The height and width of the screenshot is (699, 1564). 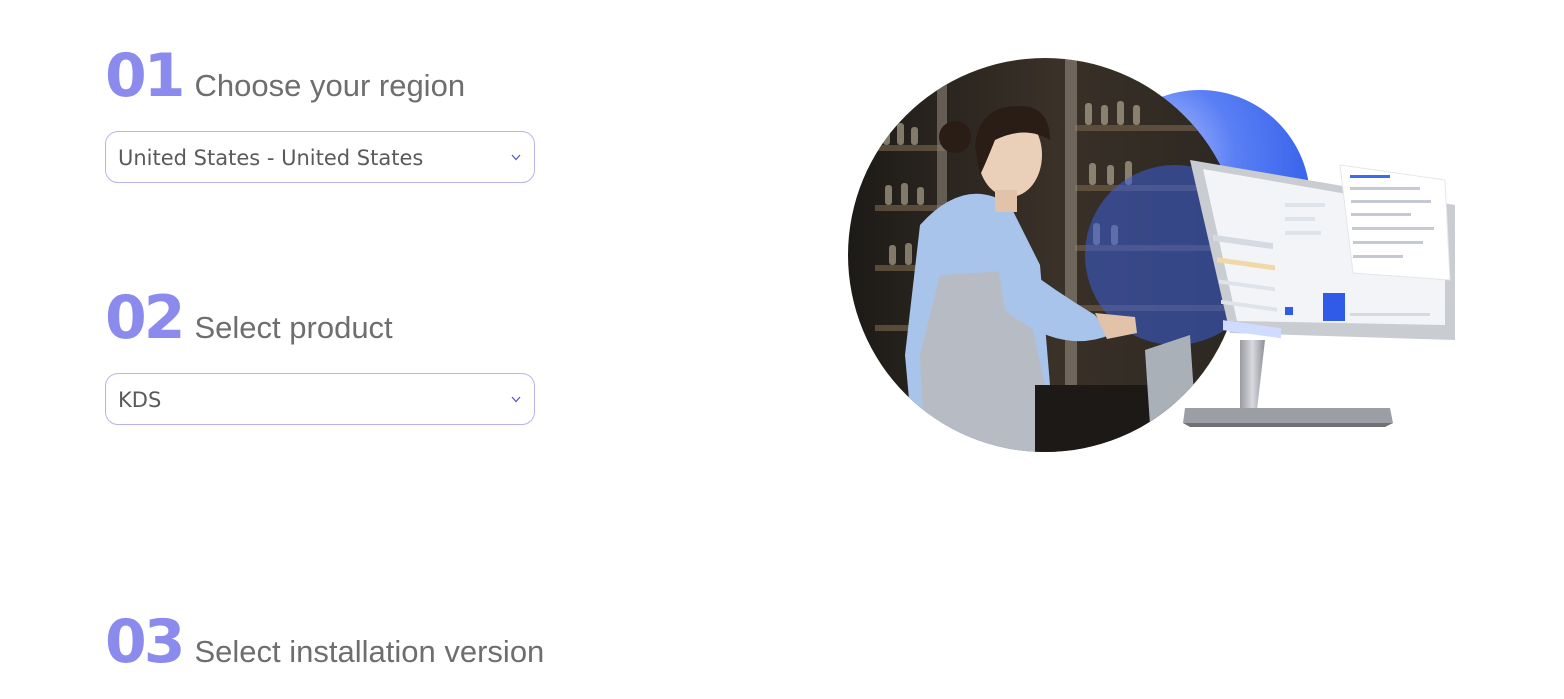 I want to click on pos-terminal, so click(x=1319, y=293).